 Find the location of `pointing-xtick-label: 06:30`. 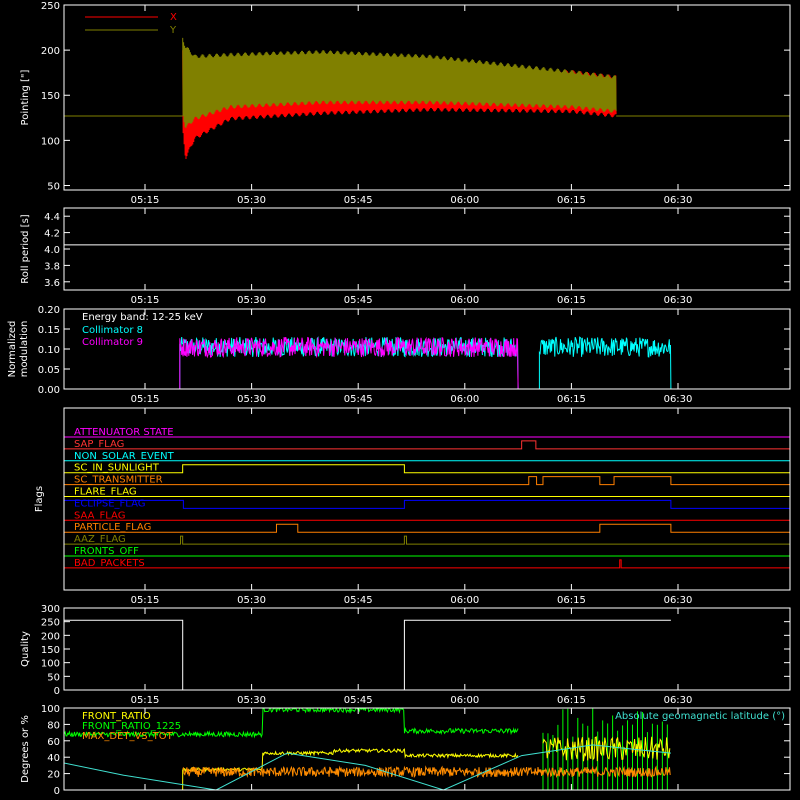

pointing-xtick-label: 06:30 is located at coordinates (678, 200).